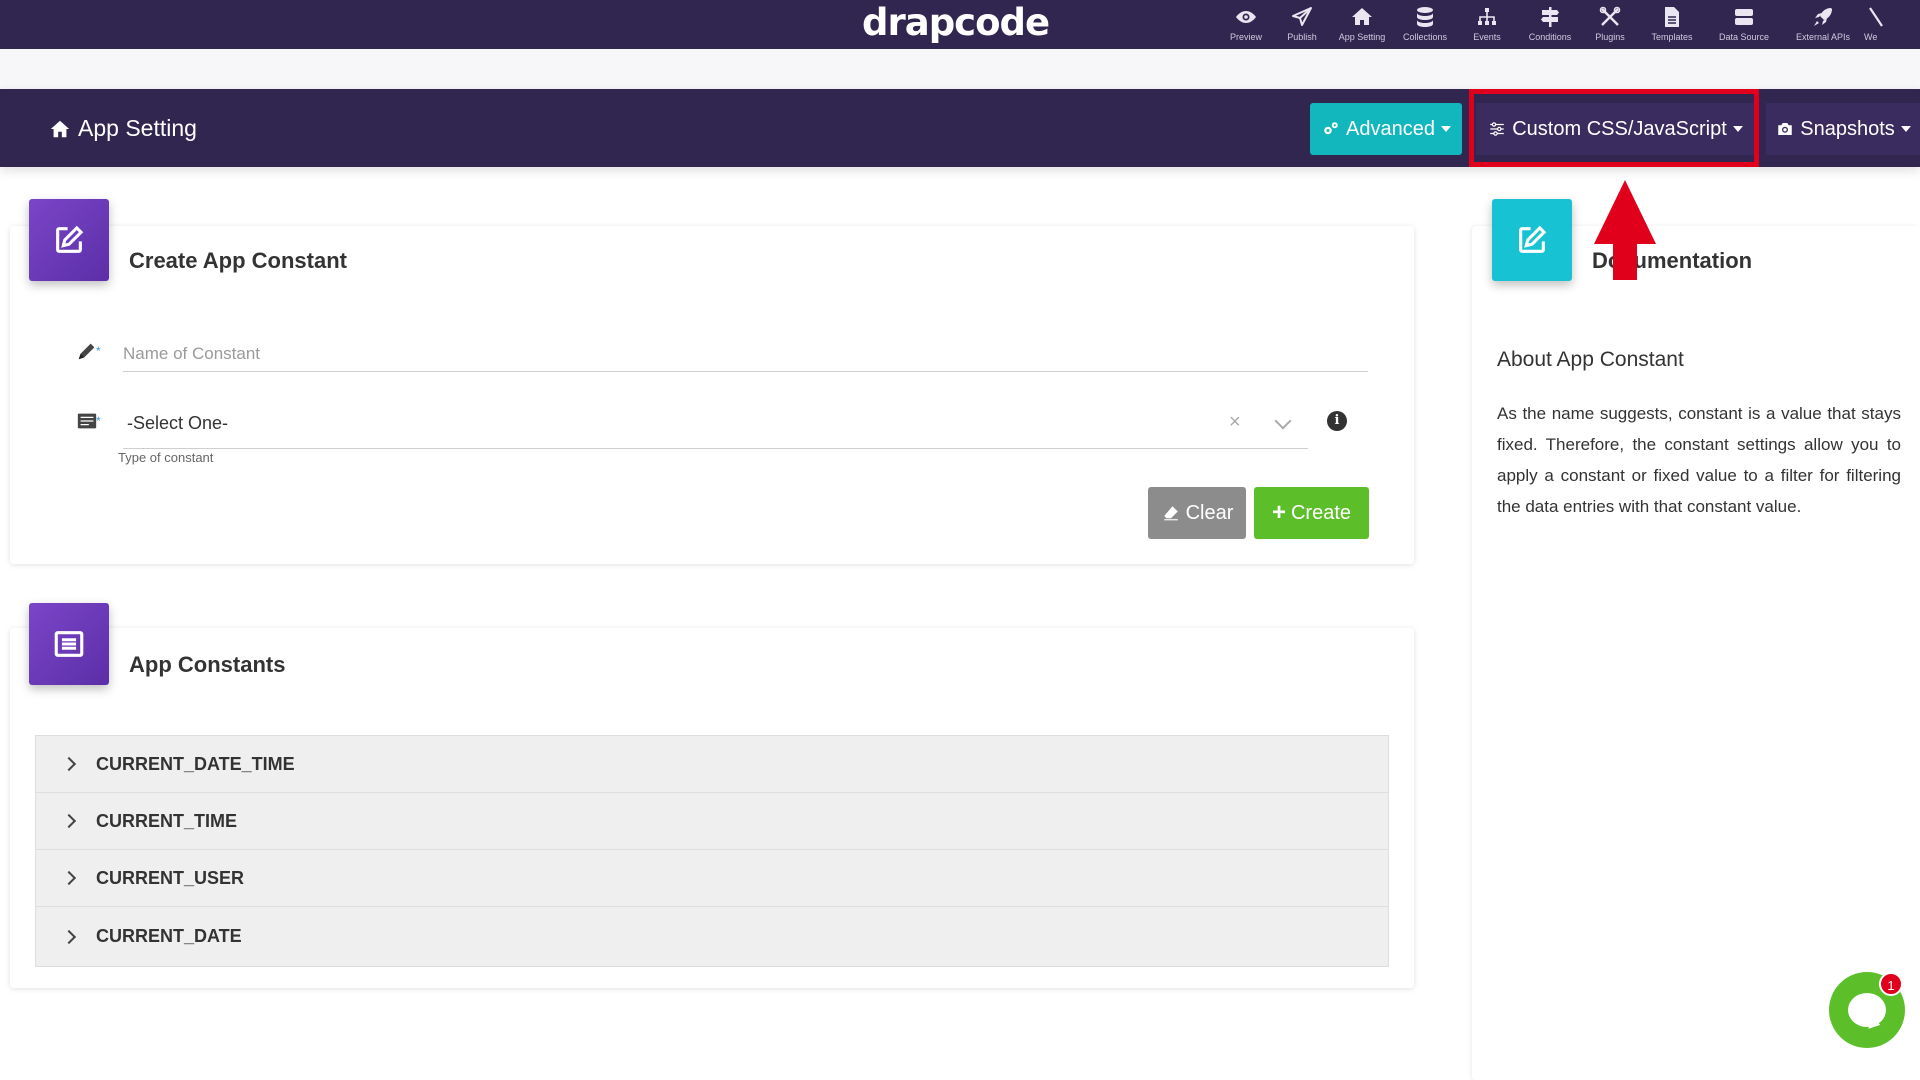  I want to click on app-constants-title: App Constants, so click(207, 664).